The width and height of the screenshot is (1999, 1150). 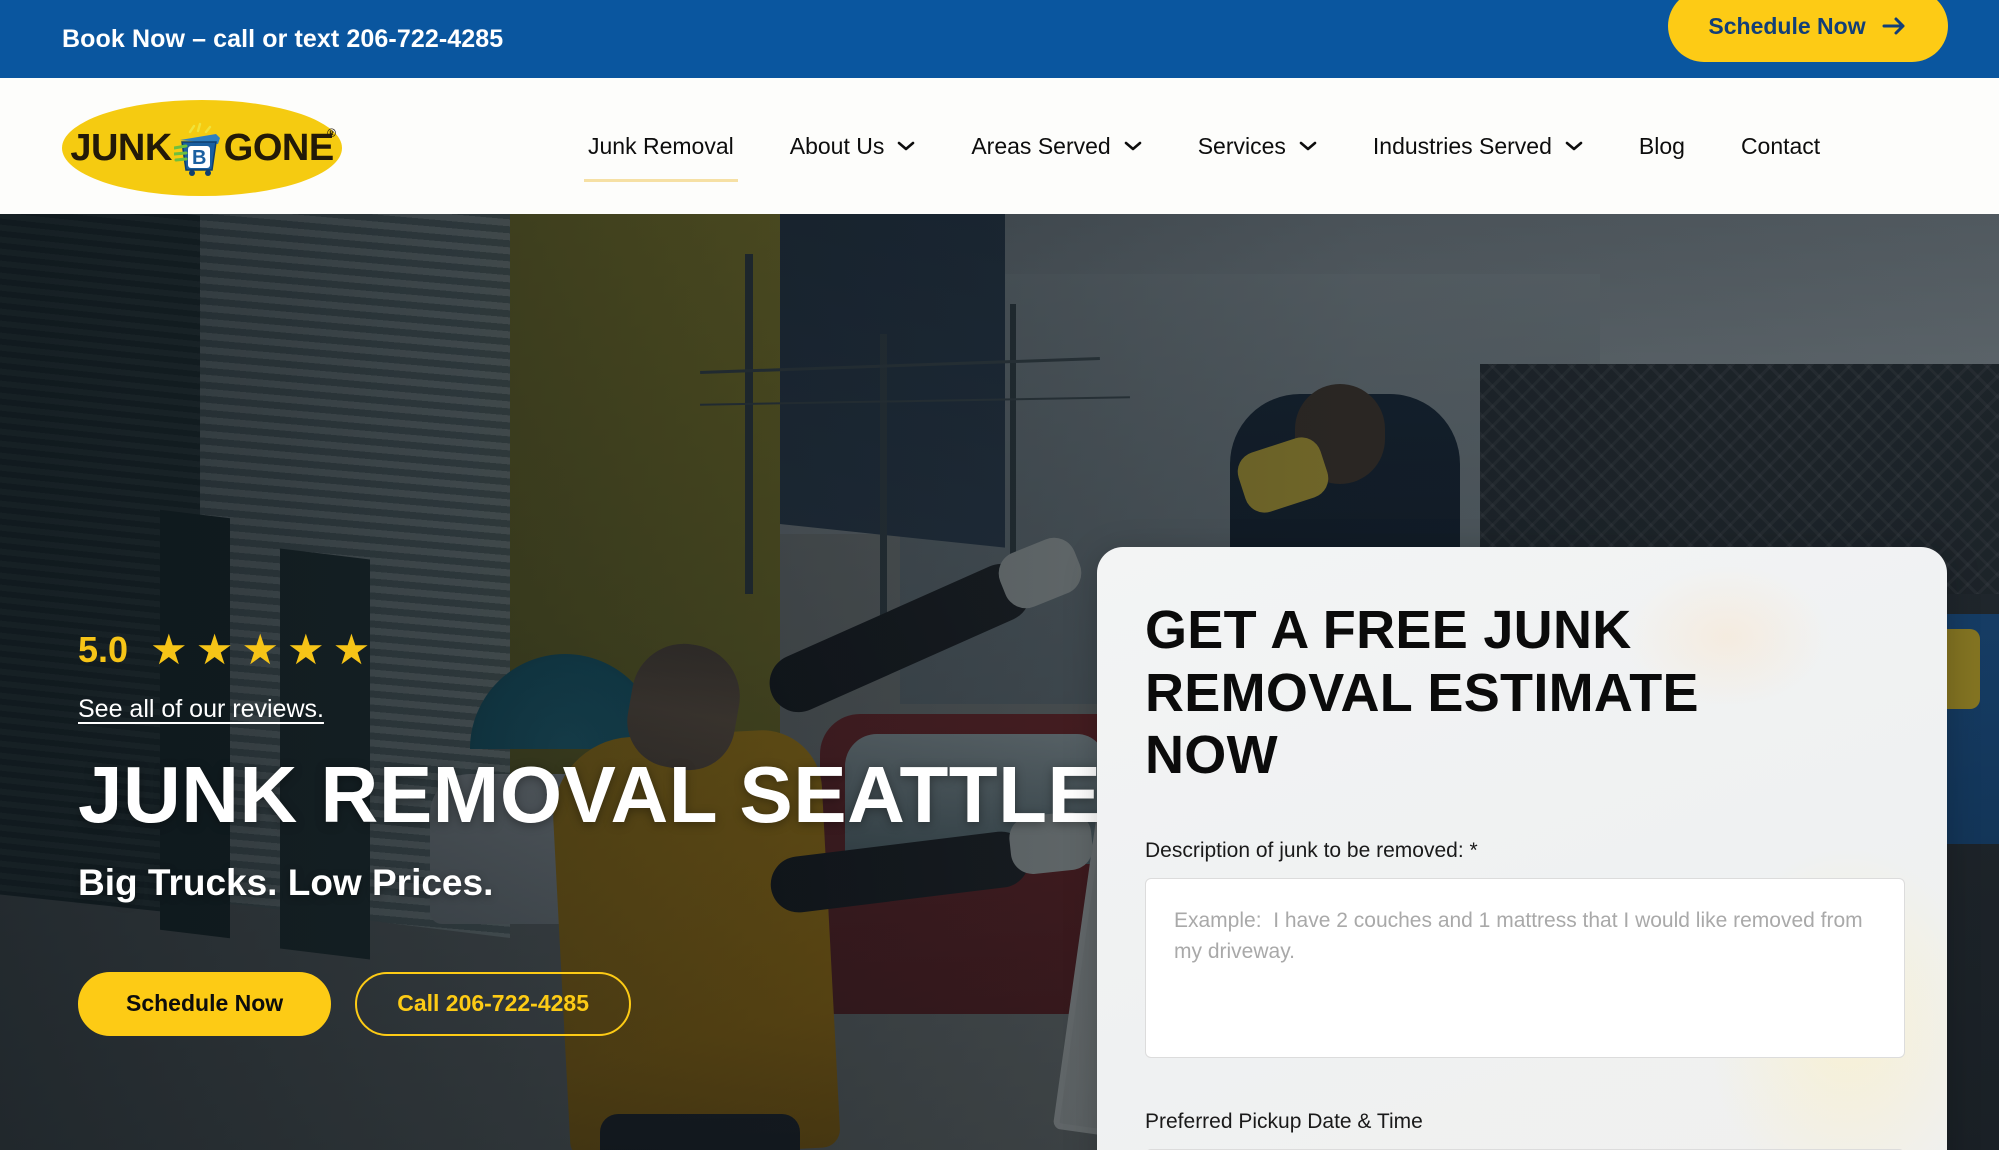 I want to click on arrow-right-icon, so click(x=1895, y=26).